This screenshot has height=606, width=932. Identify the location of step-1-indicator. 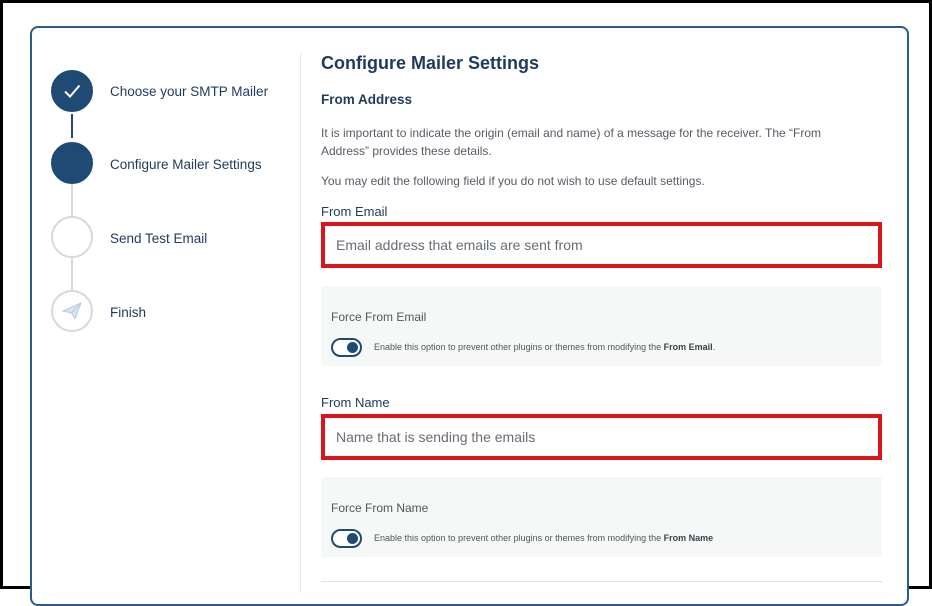
(72, 91).